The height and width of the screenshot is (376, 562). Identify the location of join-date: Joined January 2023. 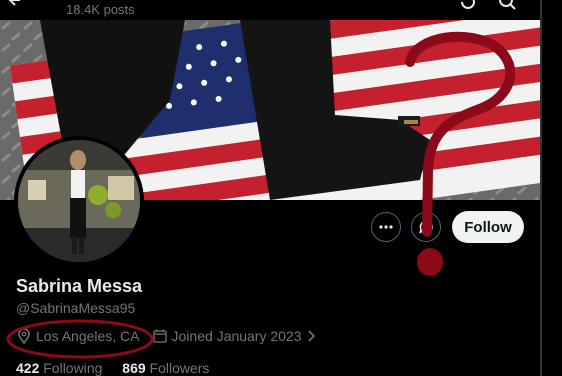
(237, 336).